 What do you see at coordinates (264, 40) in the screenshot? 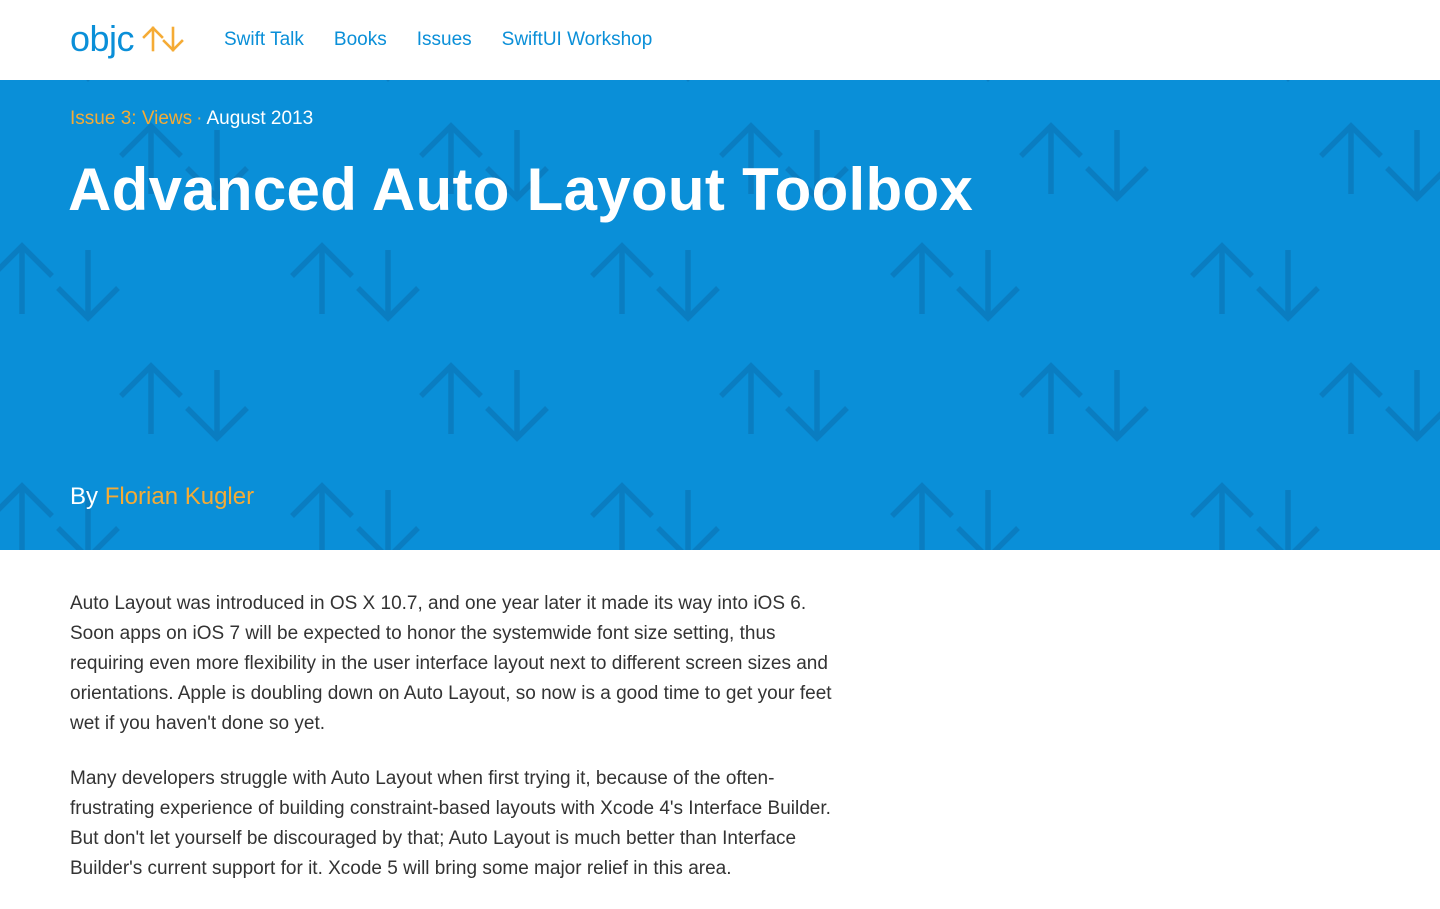
I see `nav-swift-talk: Swift Talk` at bounding box center [264, 40].